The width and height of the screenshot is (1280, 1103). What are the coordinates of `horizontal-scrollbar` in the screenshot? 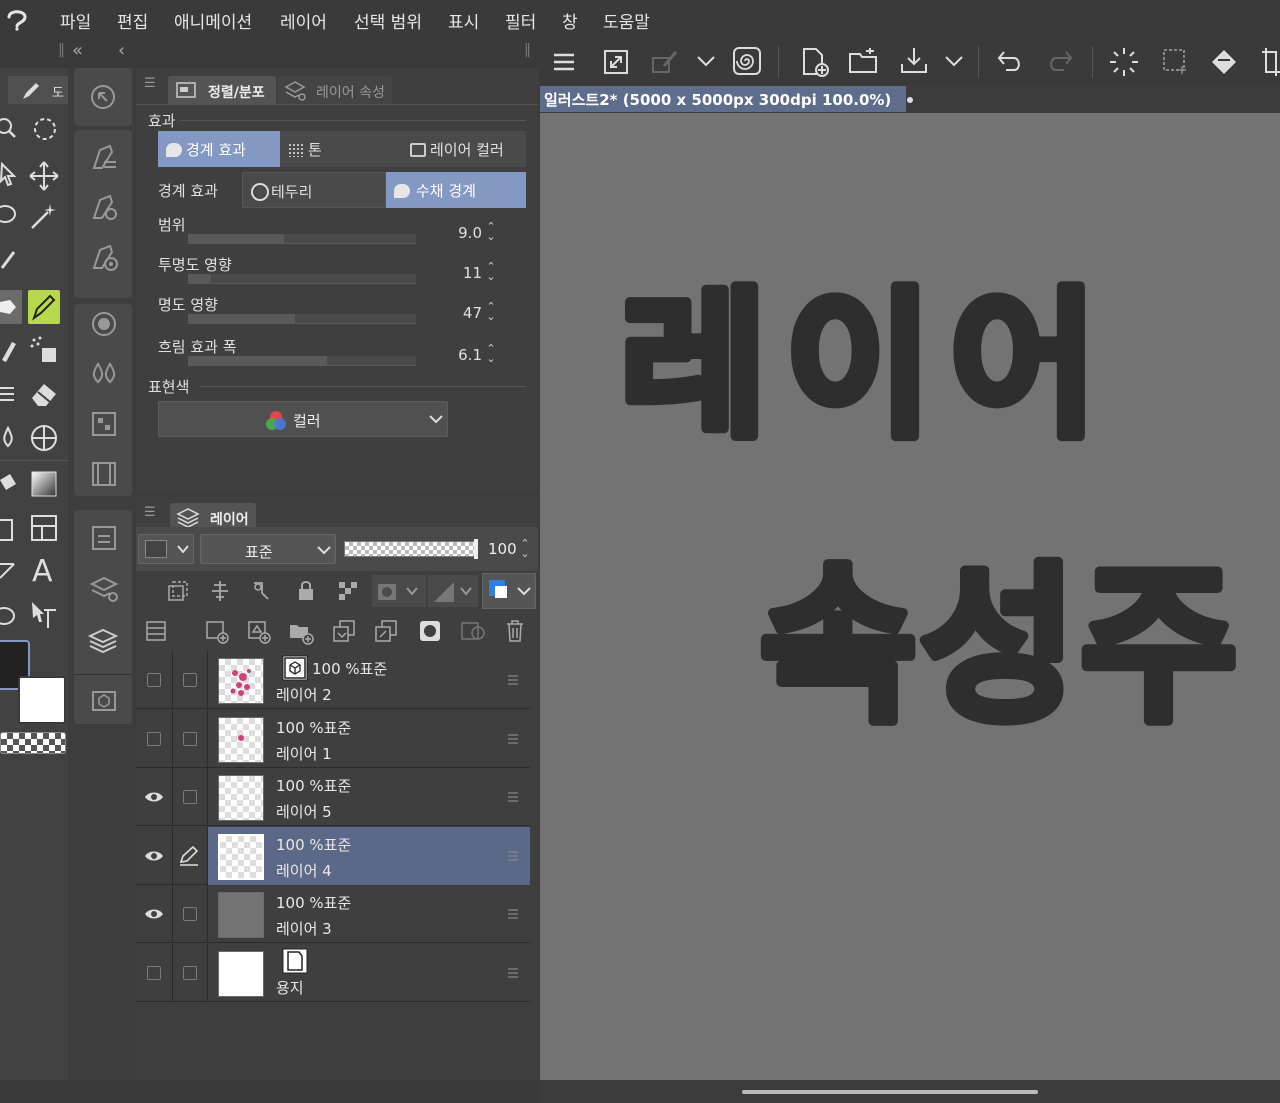 It's located at (890, 1092).